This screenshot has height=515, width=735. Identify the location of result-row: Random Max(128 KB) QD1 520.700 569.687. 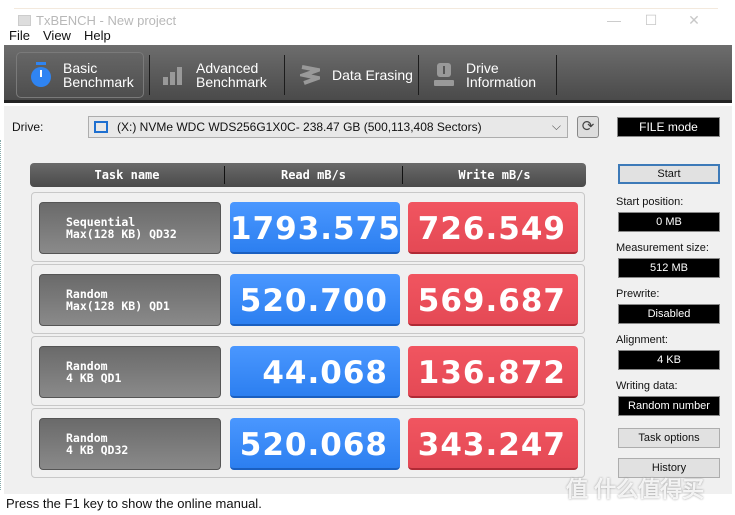
(308, 299).